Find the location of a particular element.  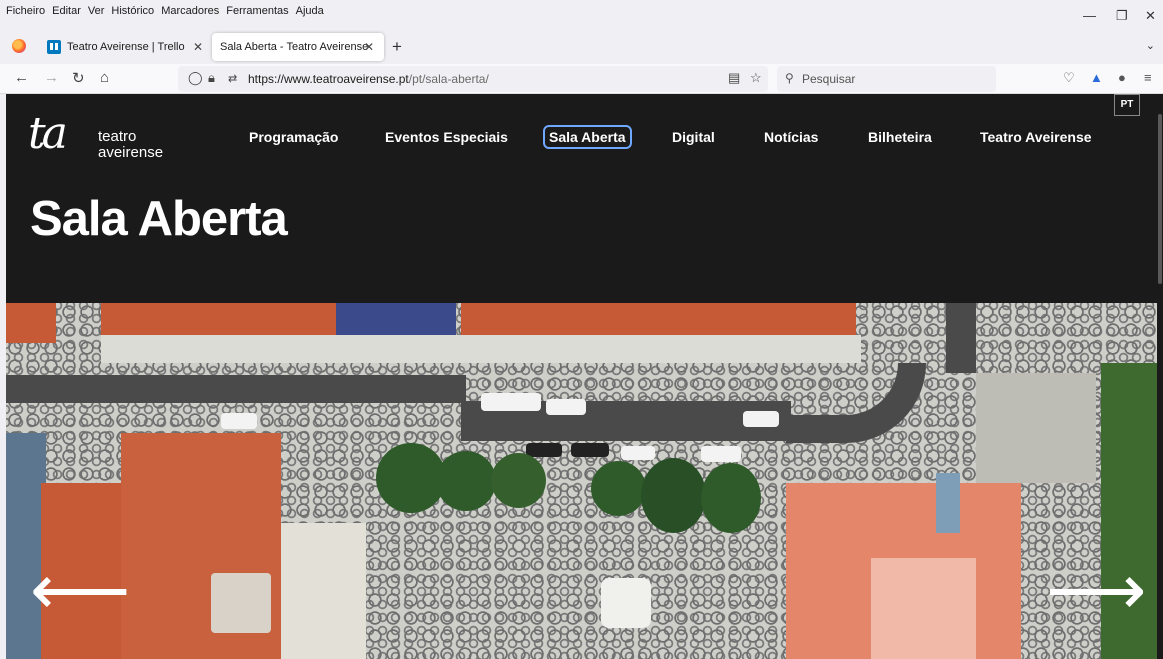

nav-sala-aberta: Sala Aberta is located at coordinates (587, 137).